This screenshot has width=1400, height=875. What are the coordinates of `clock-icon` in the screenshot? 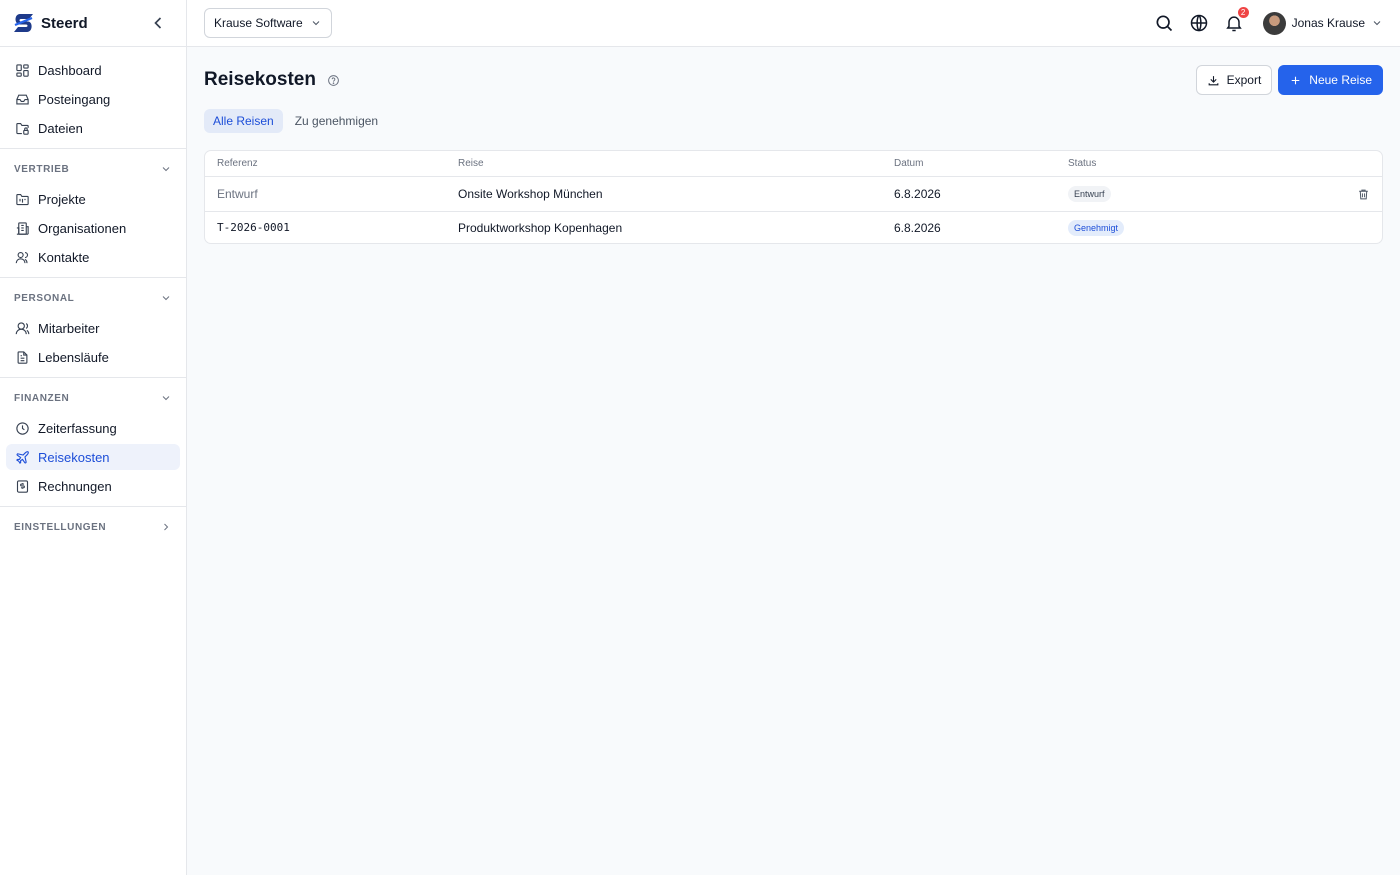 It's located at (22, 428).